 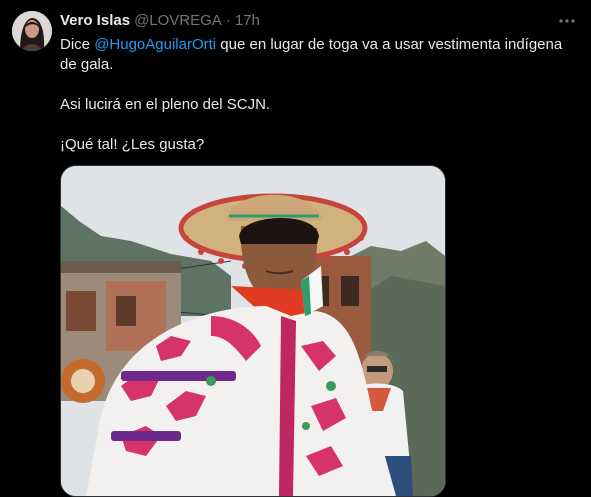 I want to click on user-handle: @LOVREGA, so click(x=178, y=20).